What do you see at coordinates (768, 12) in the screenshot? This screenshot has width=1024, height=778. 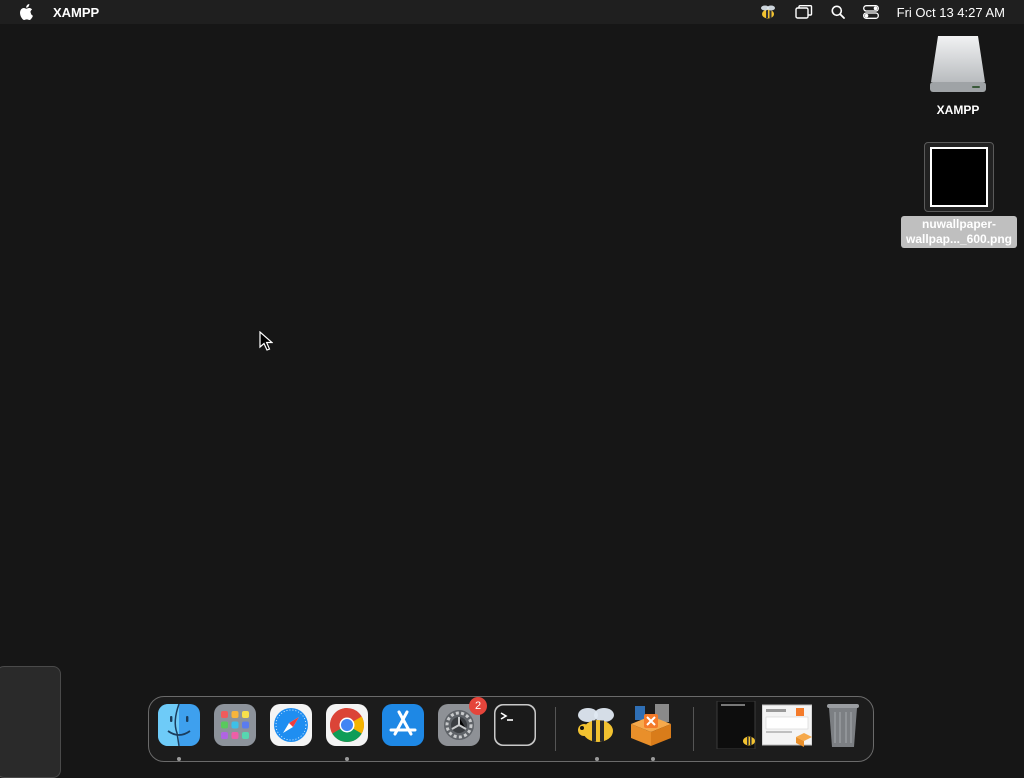 I see `bee-status-icon` at bounding box center [768, 12].